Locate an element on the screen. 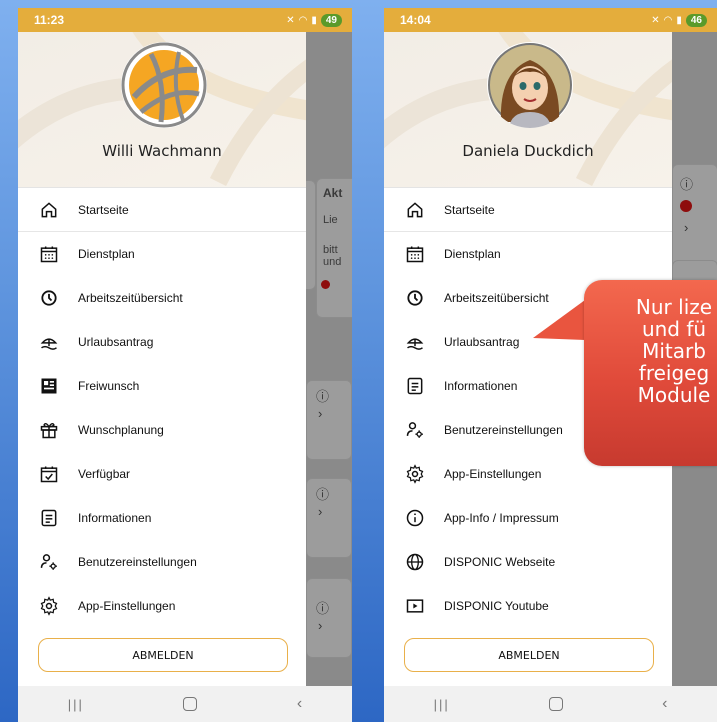 This screenshot has height=722, width=717. menu-item-app-einstellungen: App-Einstellungen is located at coordinates (162, 606).